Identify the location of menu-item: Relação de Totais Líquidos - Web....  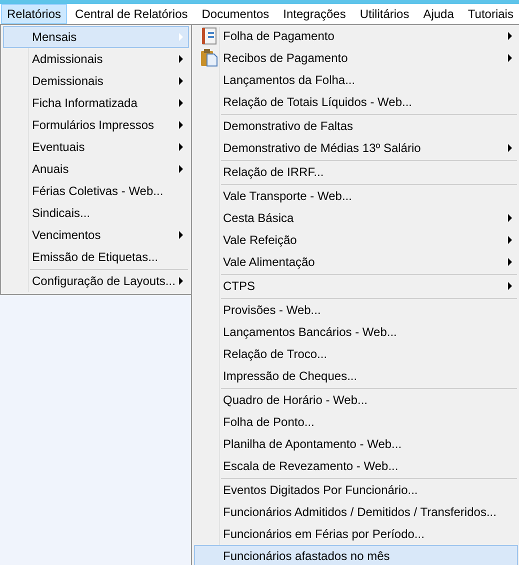
(356, 102).